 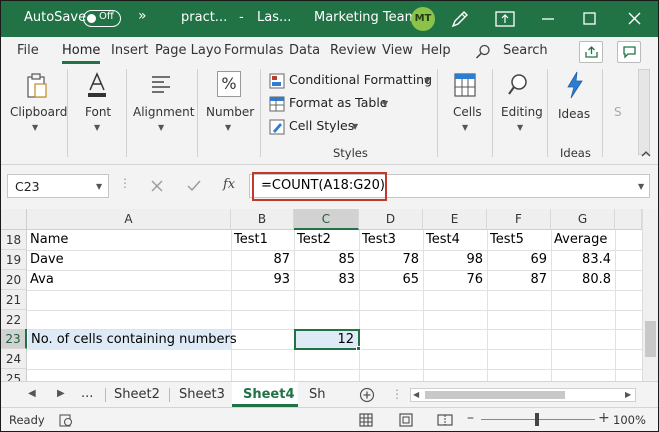 I want to click on cell-g18: Average, so click(x=583, y=240).